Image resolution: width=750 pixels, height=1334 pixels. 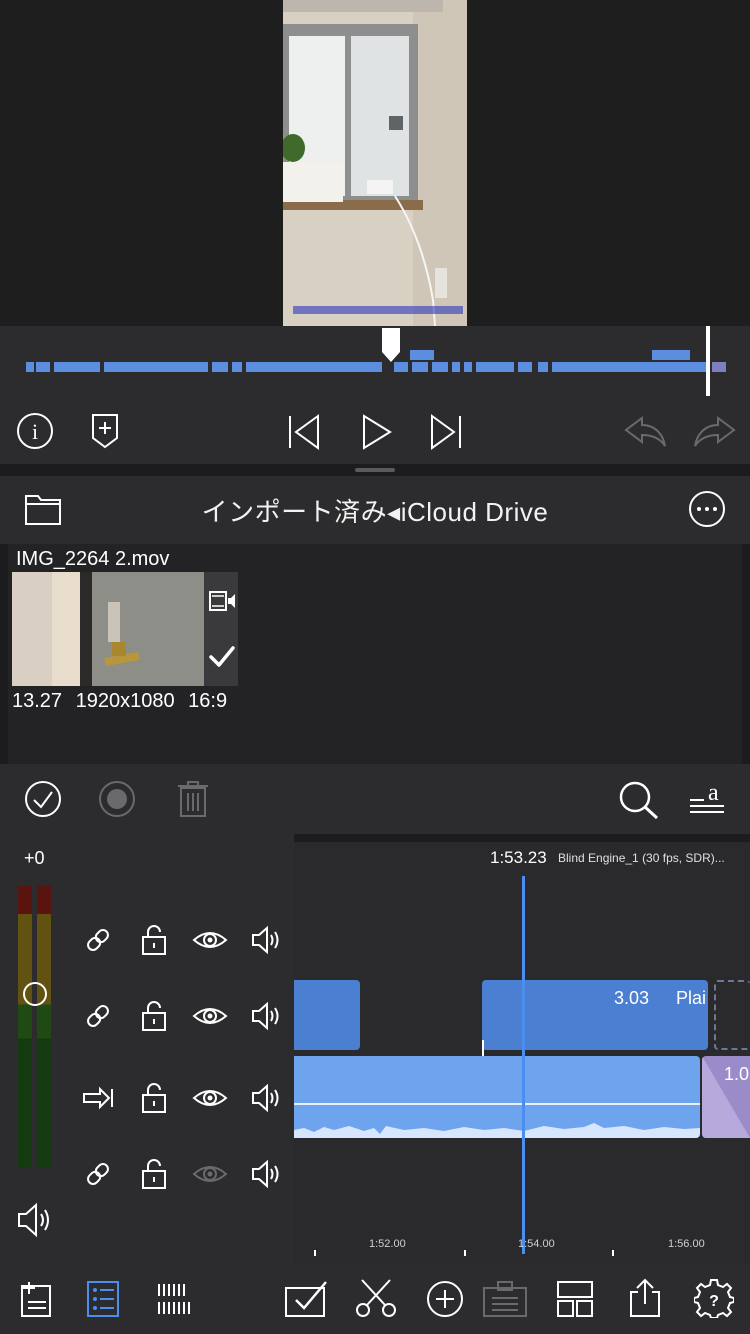 I want to click on undo-icon, so click(x=645, y=432).